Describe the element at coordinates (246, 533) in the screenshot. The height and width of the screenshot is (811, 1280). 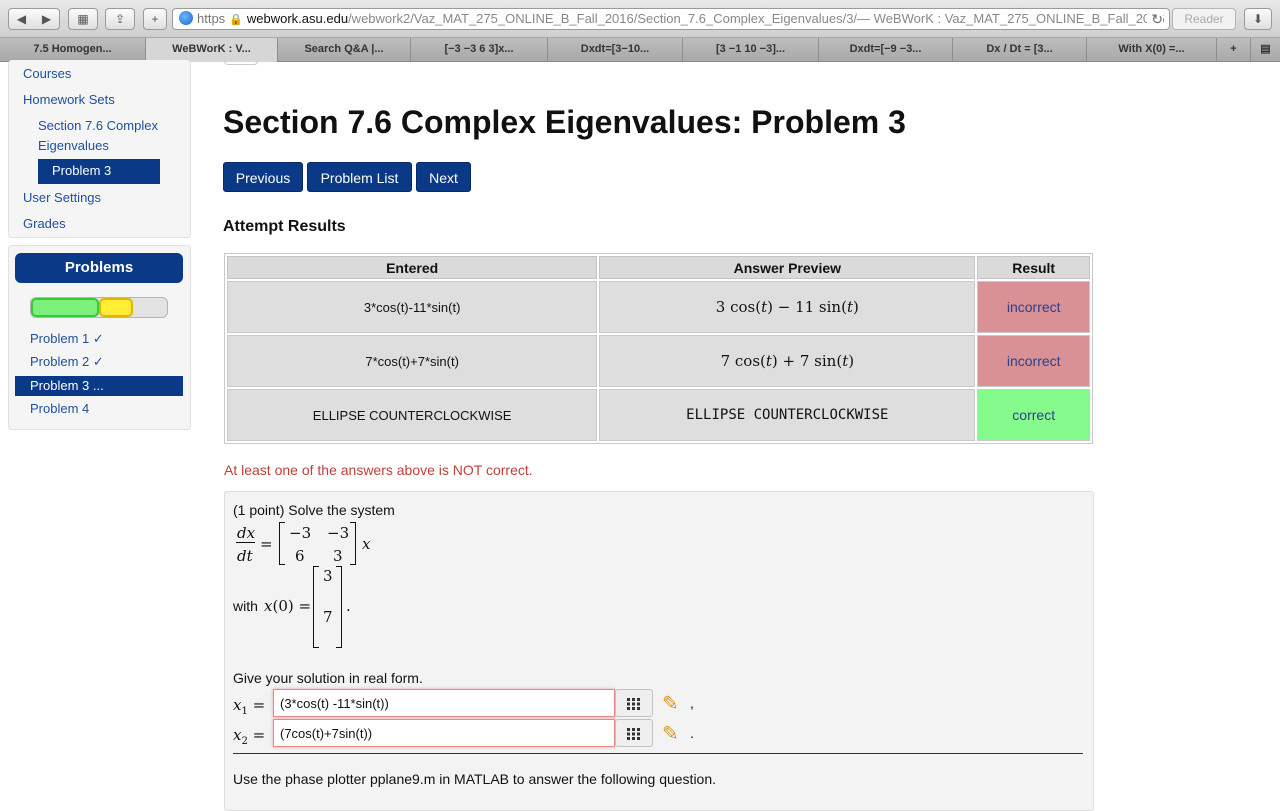
I see `math-dx: dx` at that location.